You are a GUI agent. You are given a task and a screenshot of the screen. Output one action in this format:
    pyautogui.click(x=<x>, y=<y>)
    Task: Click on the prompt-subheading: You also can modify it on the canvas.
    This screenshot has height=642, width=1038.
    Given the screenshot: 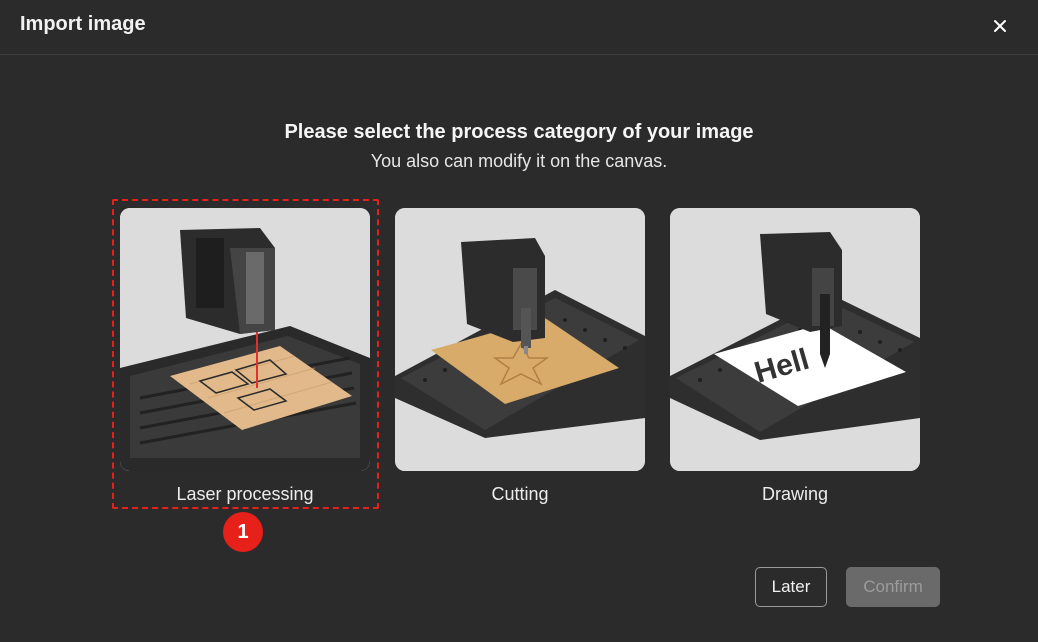 What is the action you would take?
    pyautogui.click(x=519, y=161)
    